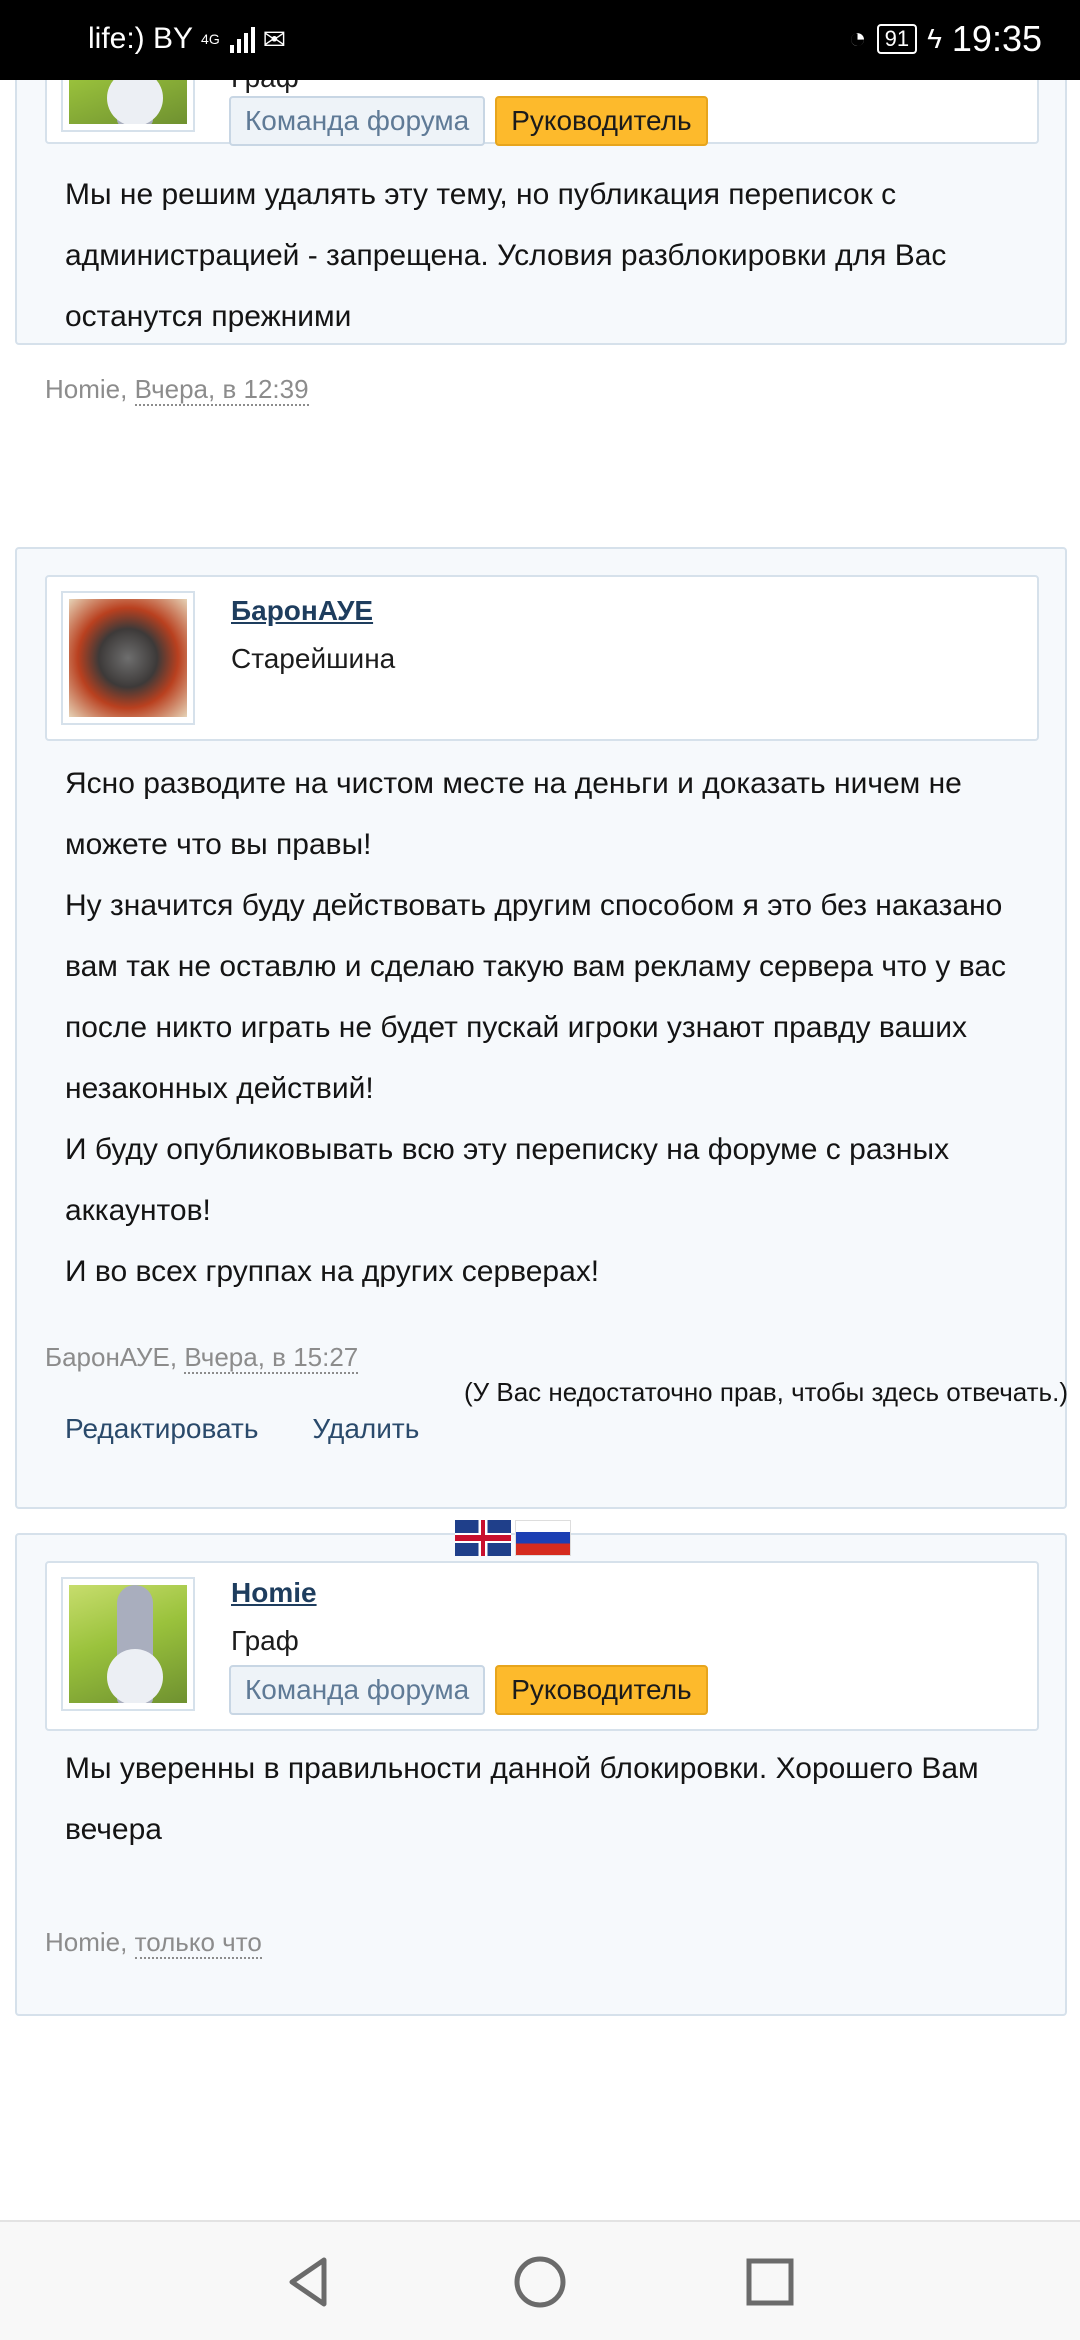  Describe the element at coordinates (540, 40) in the screenshot. I see `status-bar: life:) BY 4G ✉ ◔ 91 ϟ 19:35` at that location.